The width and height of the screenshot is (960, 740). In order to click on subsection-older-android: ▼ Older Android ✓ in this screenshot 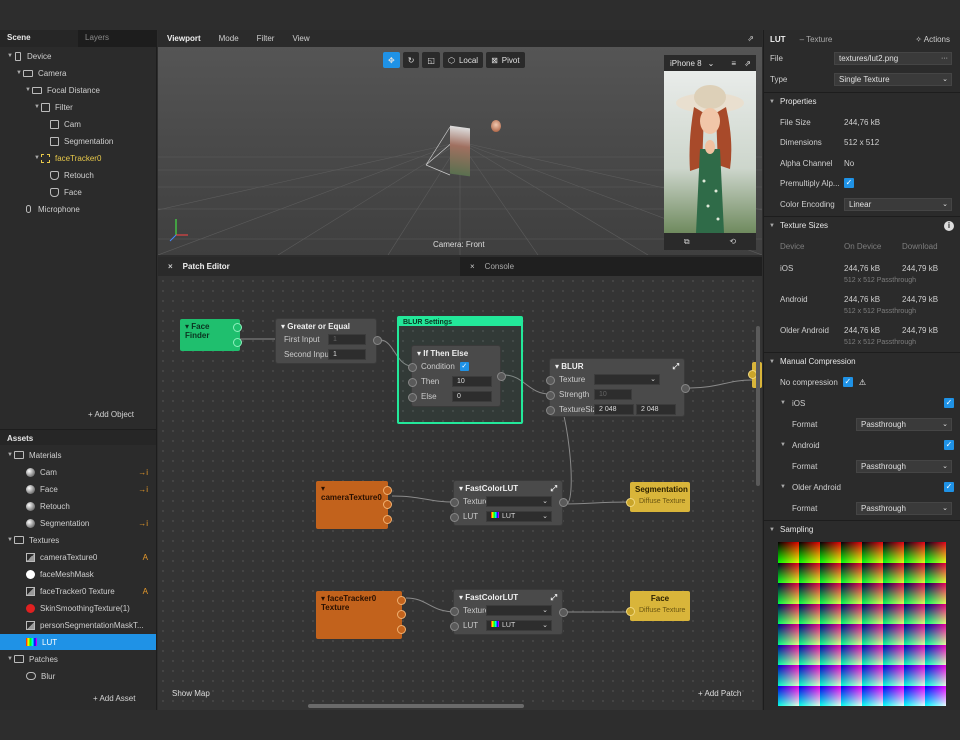, I will do `click(862, 487)`.